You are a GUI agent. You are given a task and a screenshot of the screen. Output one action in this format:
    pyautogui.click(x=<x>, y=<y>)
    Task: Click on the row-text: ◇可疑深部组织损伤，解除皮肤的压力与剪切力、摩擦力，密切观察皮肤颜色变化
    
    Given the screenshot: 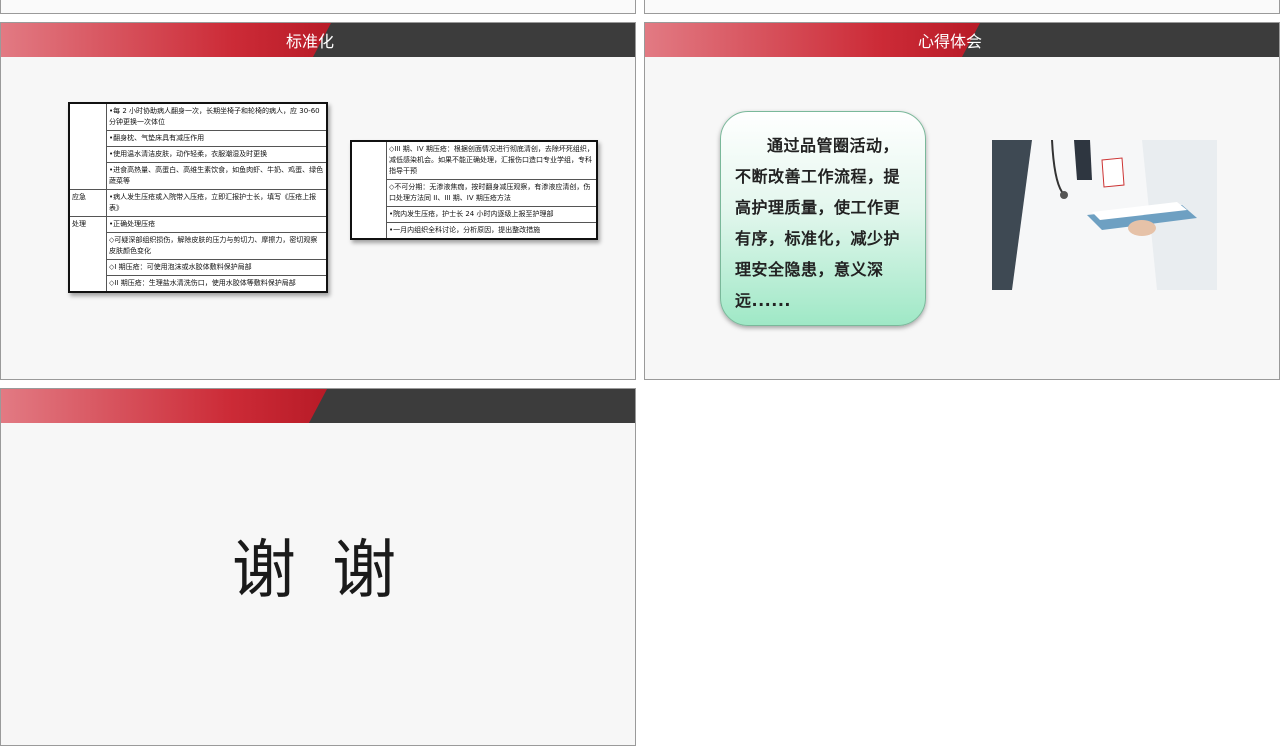 What is the action you would take?
    pyautogui.click(x=217, y=246)
    